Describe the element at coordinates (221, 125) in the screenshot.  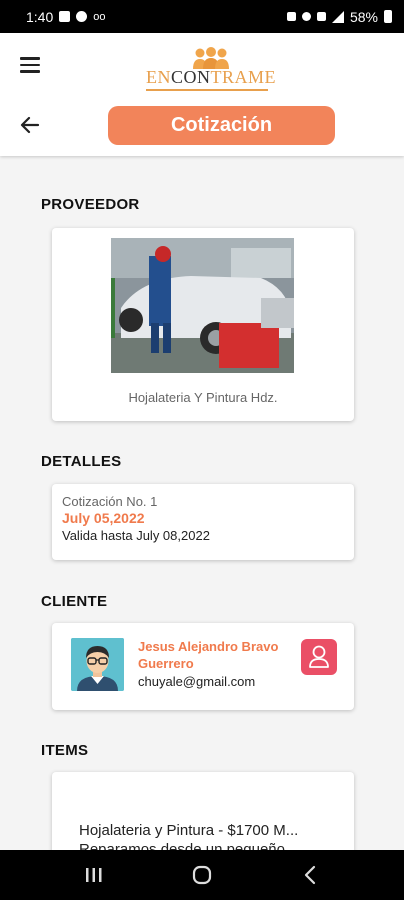
I see `page-title: Cotización` at that location.